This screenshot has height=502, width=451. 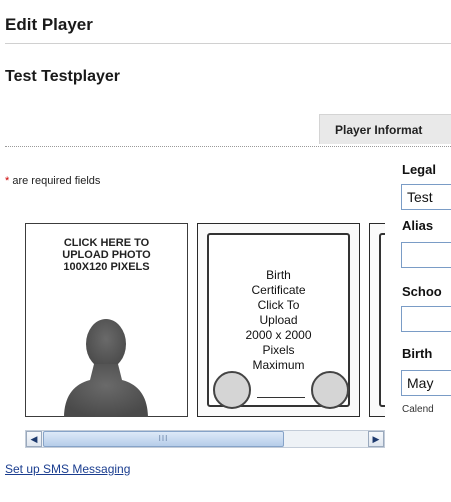 What do you see at coordinates (426, 383) in the screenshot?
I see `birth-month-select: May` at bounding box center [426, 383].